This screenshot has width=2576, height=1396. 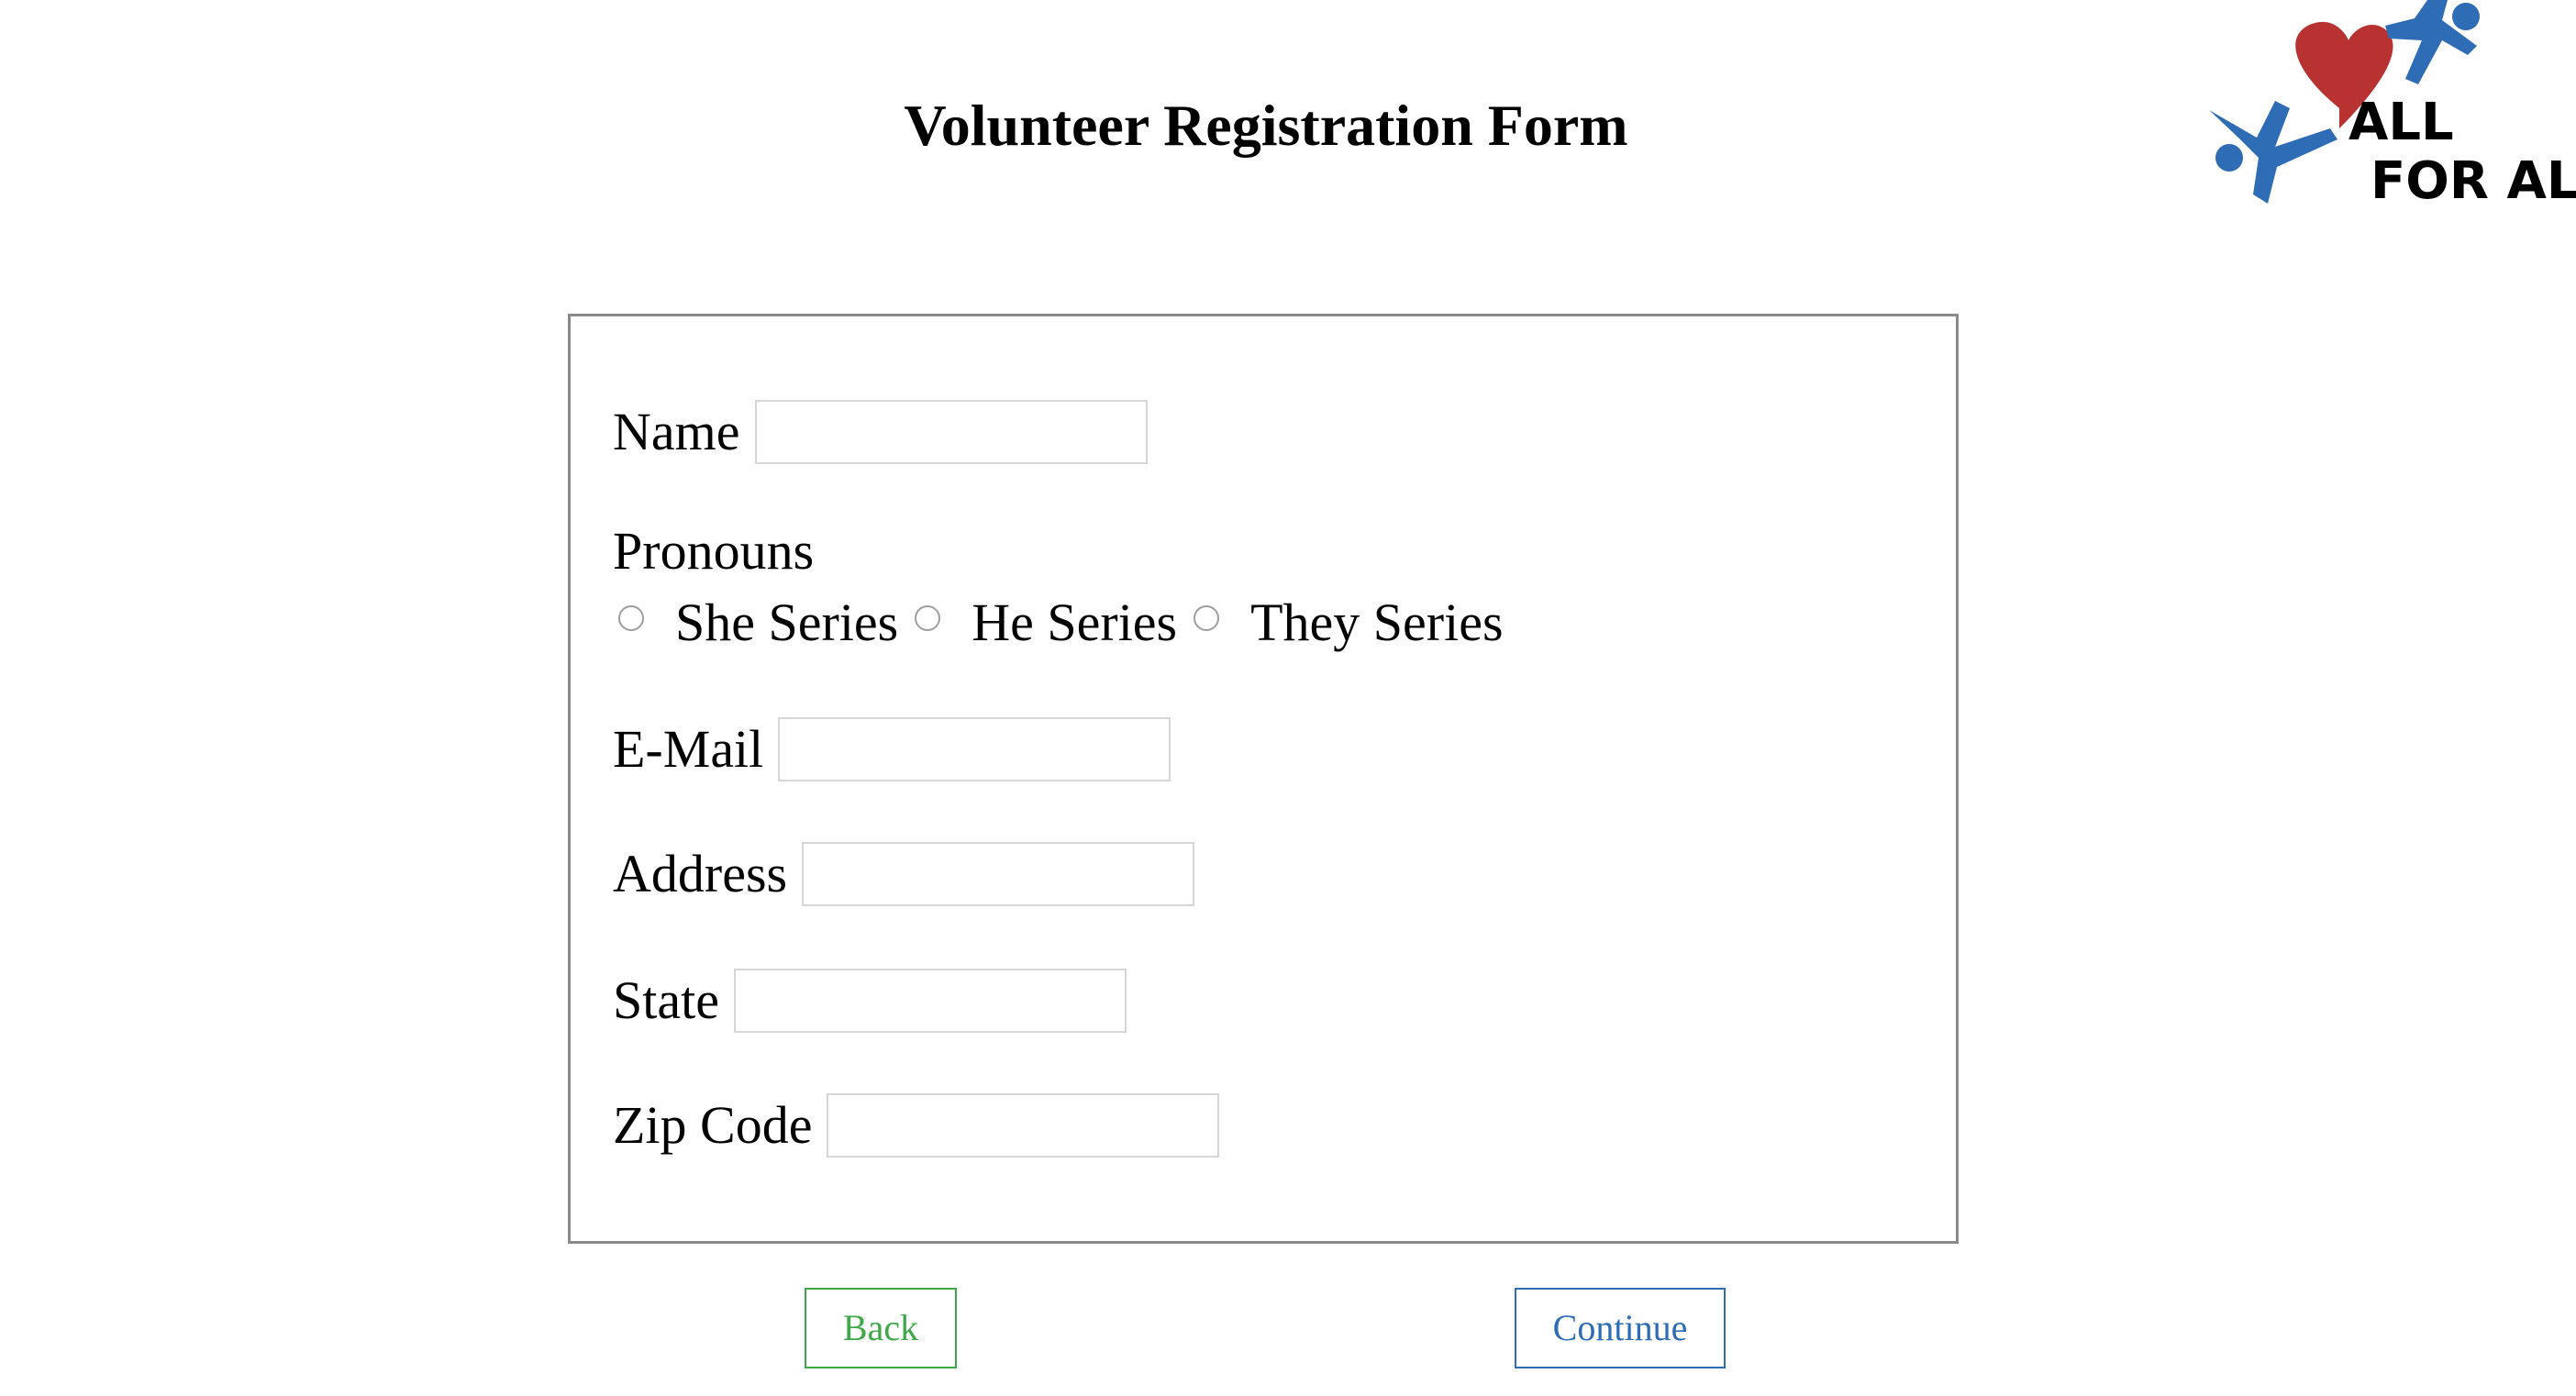 I want to click on pronouns-radio-group: She Series He Series They Series, so click(x=1069, y=623).